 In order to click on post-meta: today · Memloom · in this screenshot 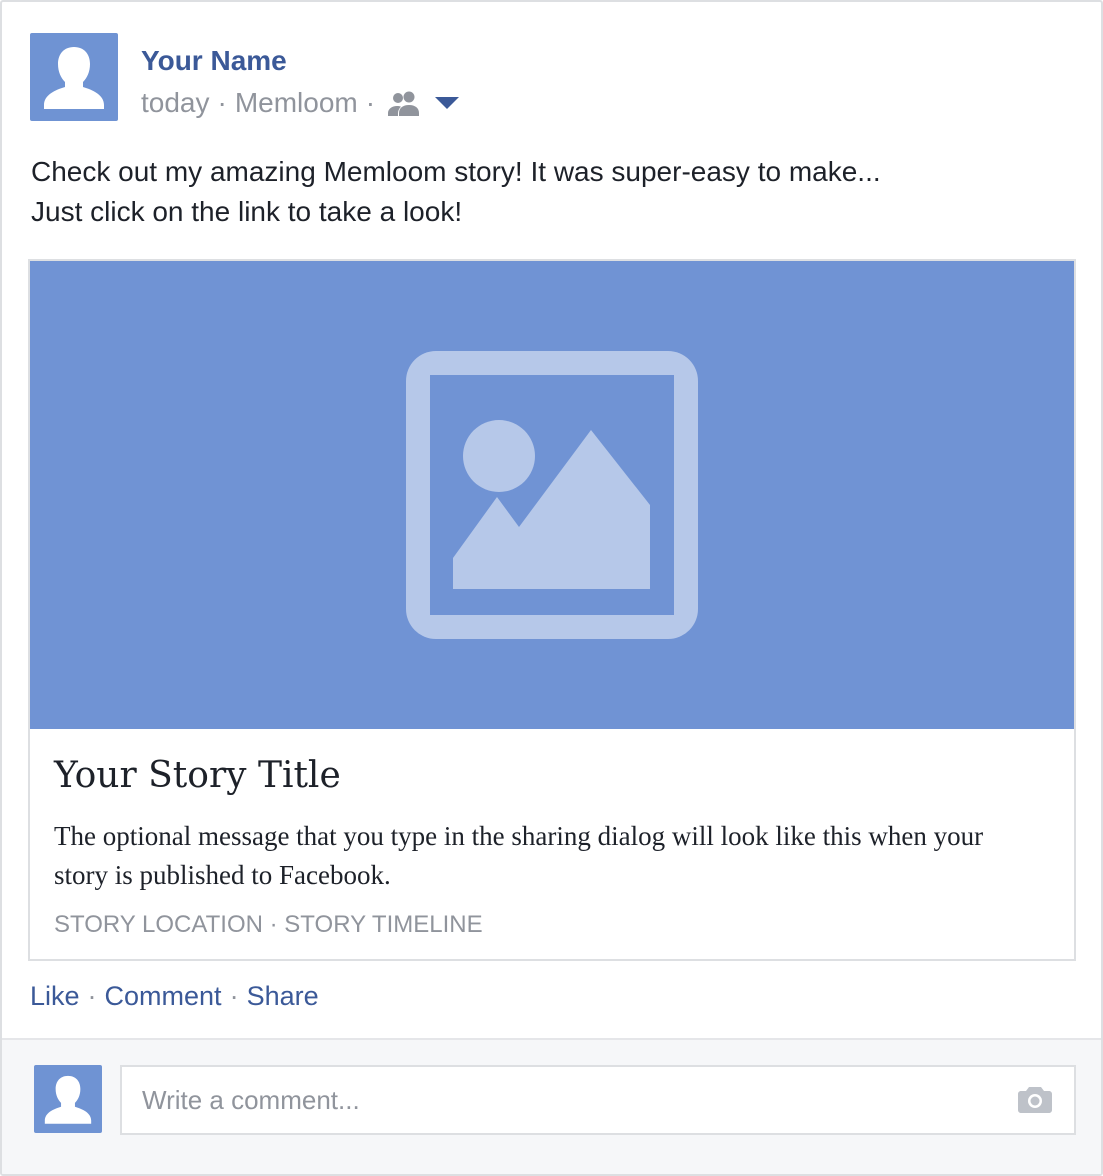, I will do `click(300, 103)`.